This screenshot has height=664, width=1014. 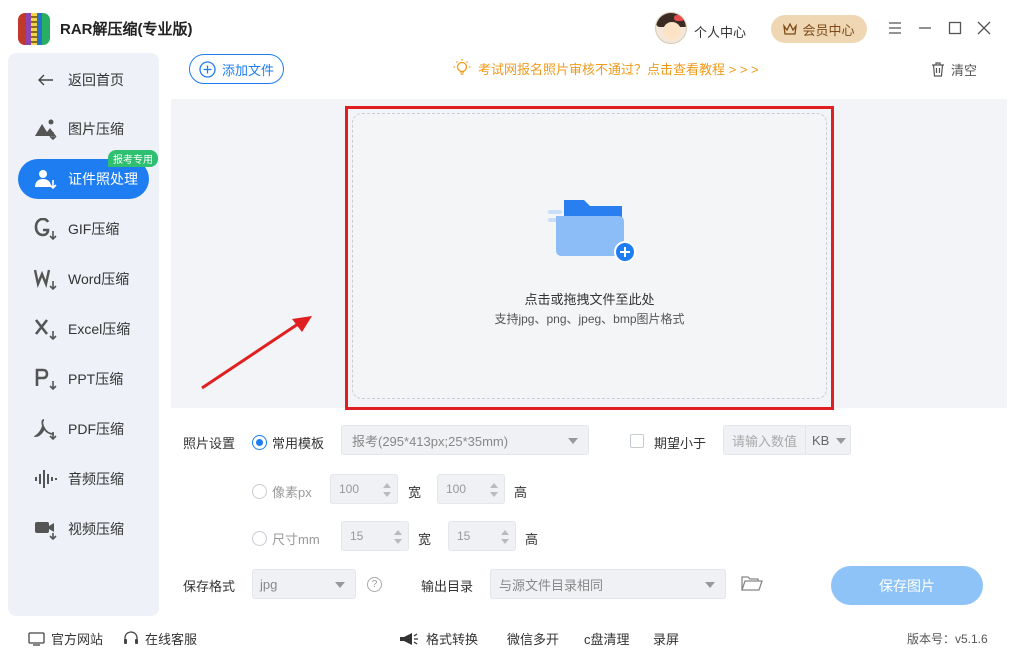 I want to click on monitor-icon, so click(x=36, y=638).